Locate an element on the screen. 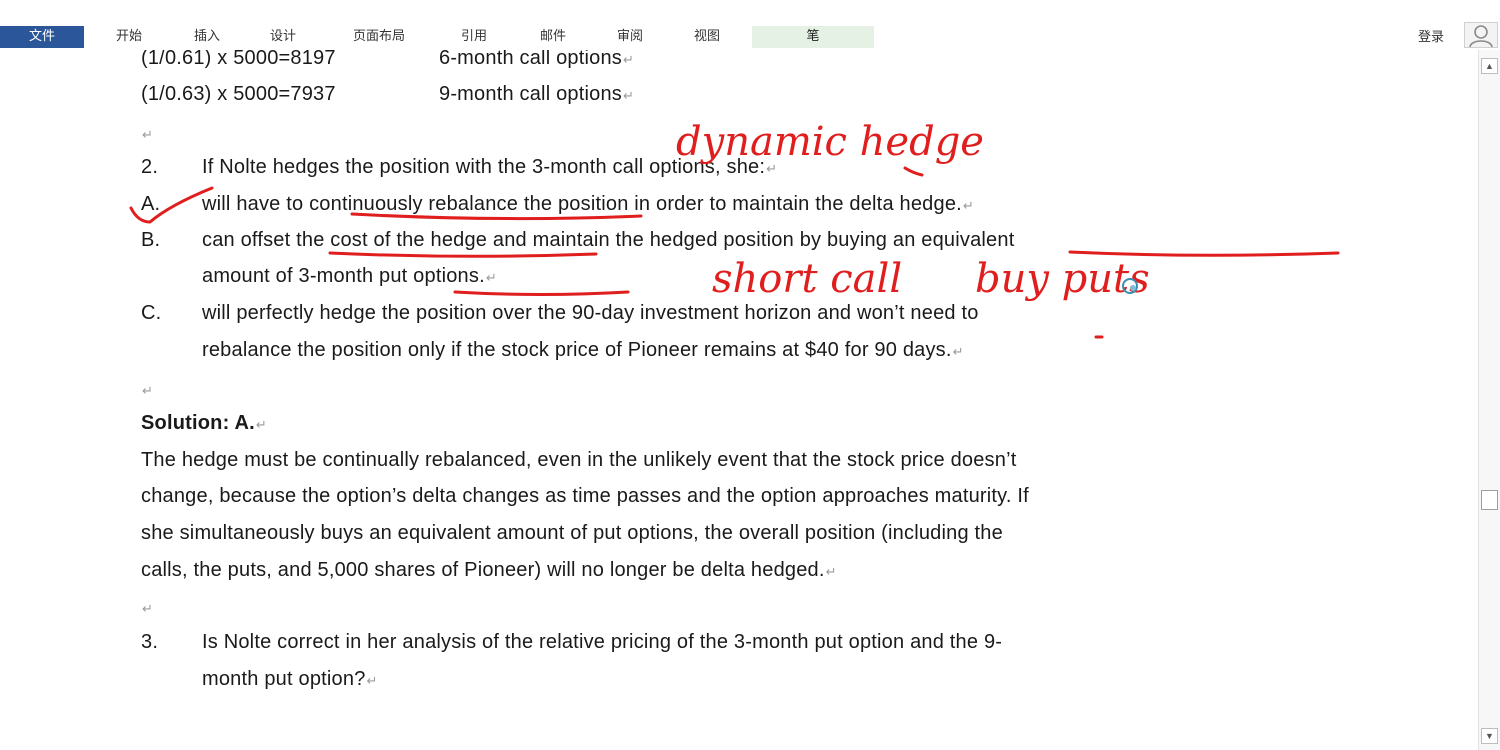 The image size is (1500, 750). login-link: 登录 is located at coordinates (1431, 35).